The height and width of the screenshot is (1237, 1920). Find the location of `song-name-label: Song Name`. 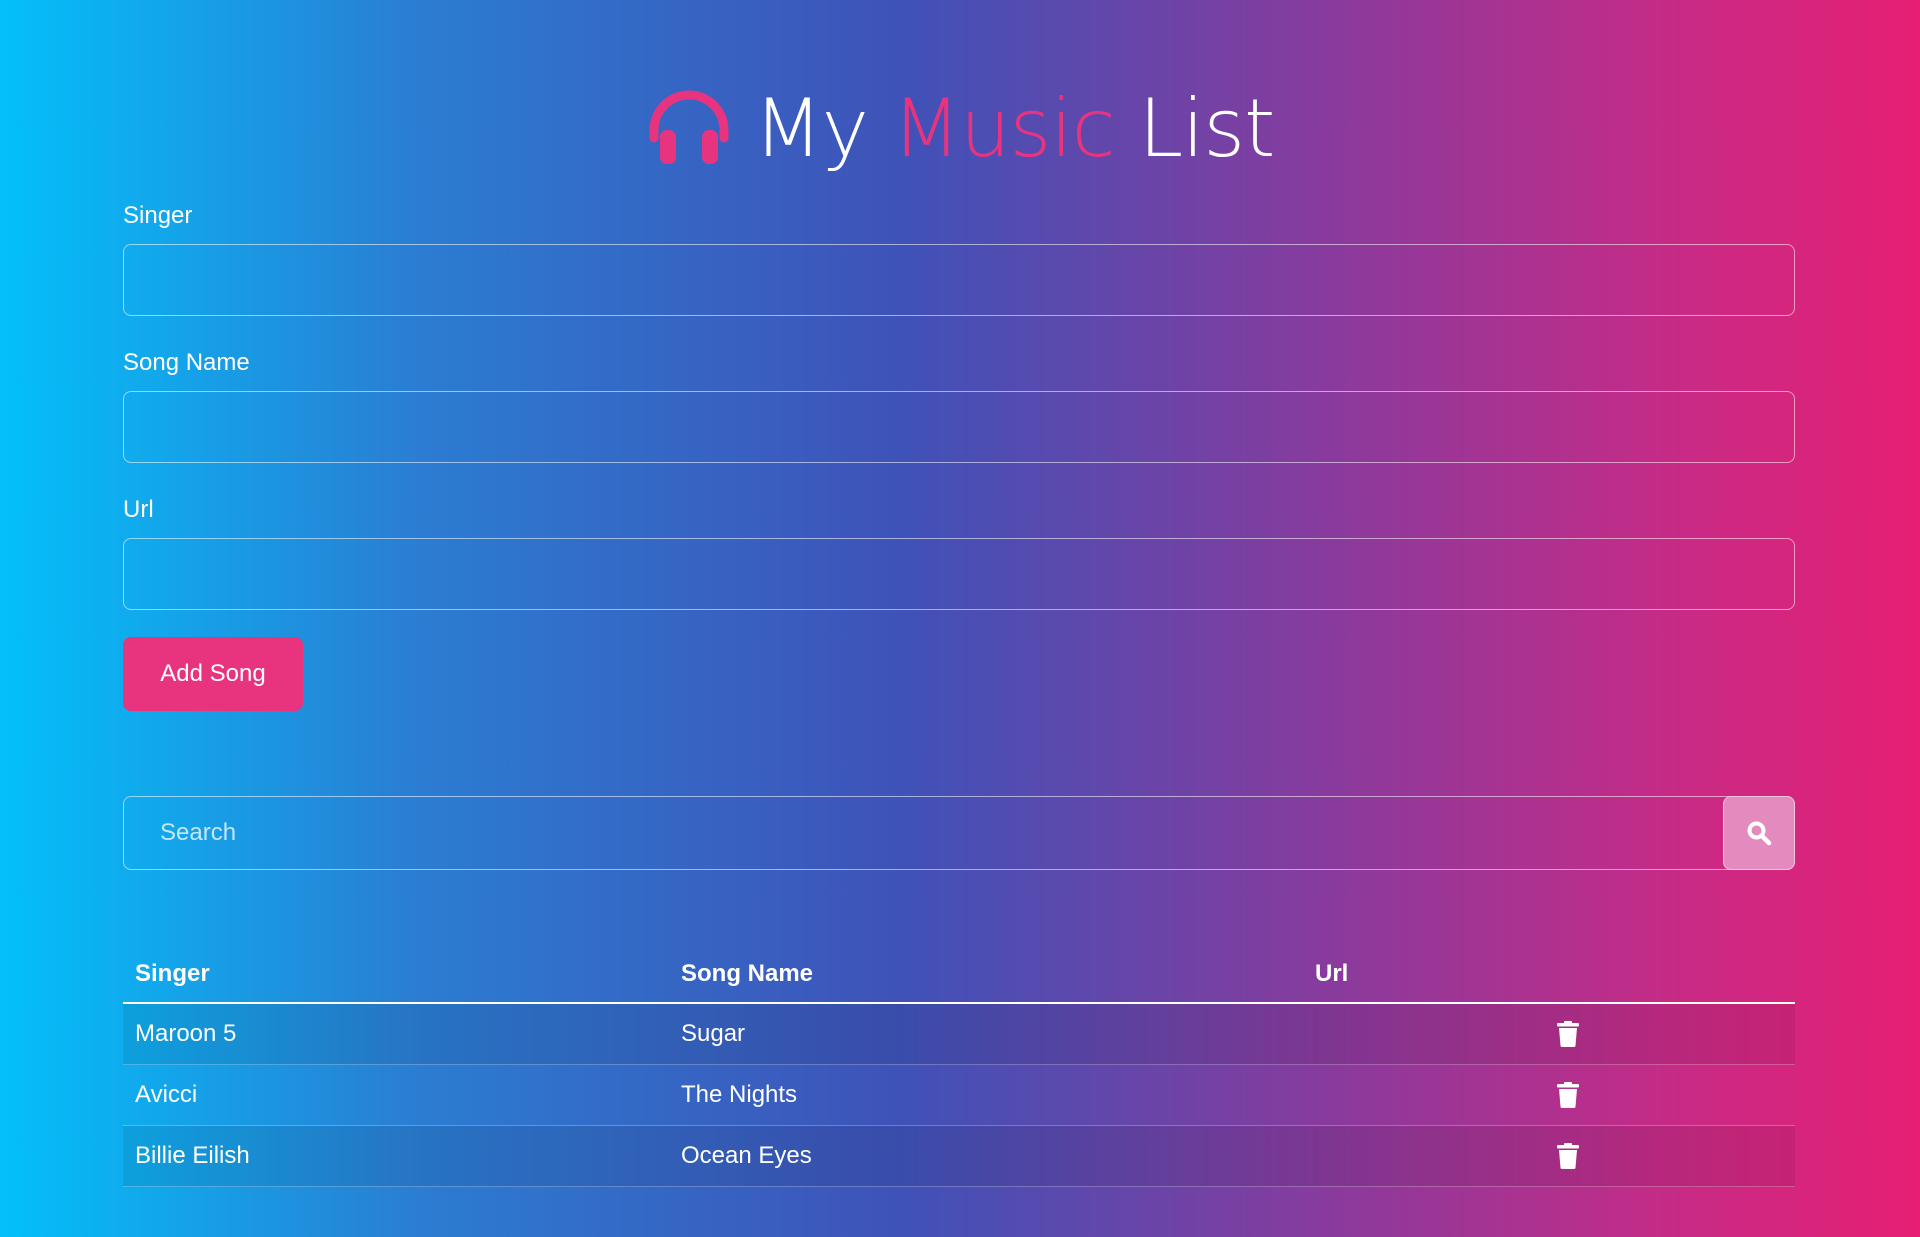

song-name-label: Song Name is located at coordinates (186, 362).